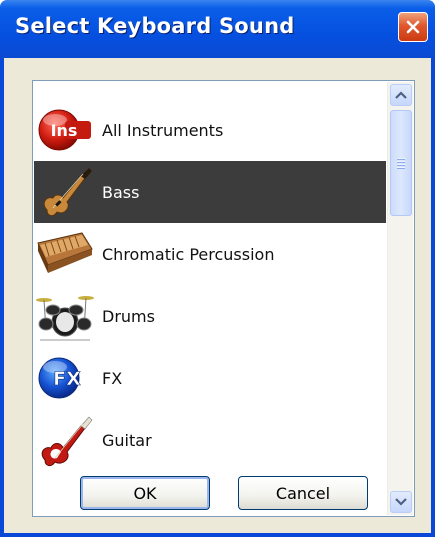 Image resolution: width=435 pixels, height=537 pixels. Describe the element at coordinates (210, 440) in the screenshot. I see `list-item-guitar: Guitar` at that location.